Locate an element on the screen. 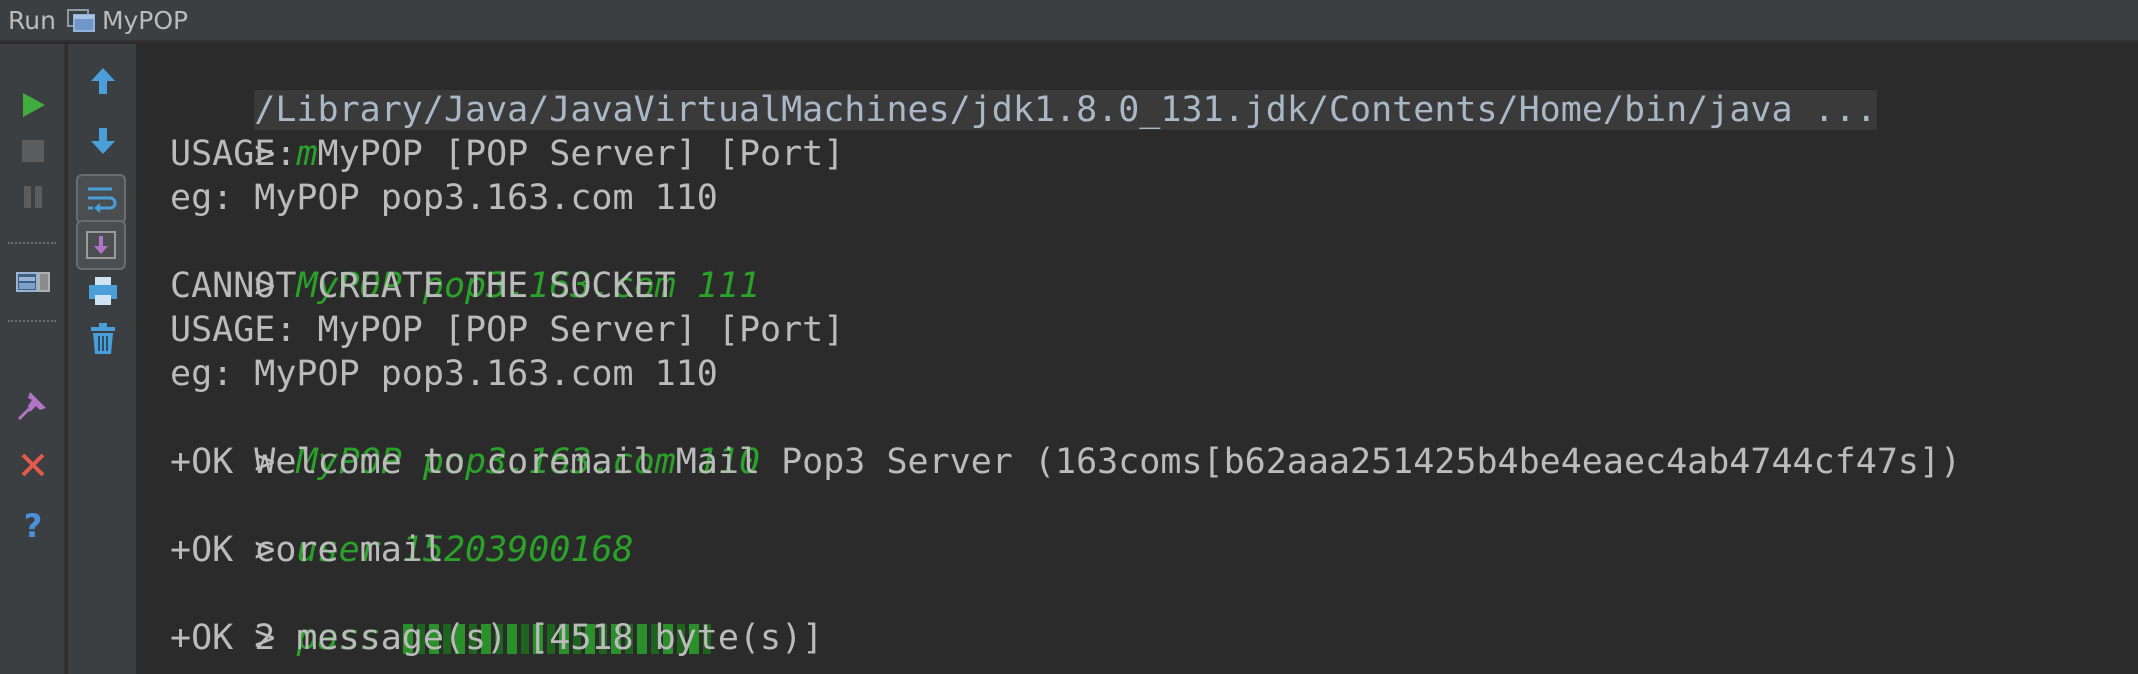  up-to-previous-occurrence-button is located at coordinates (103, 81).